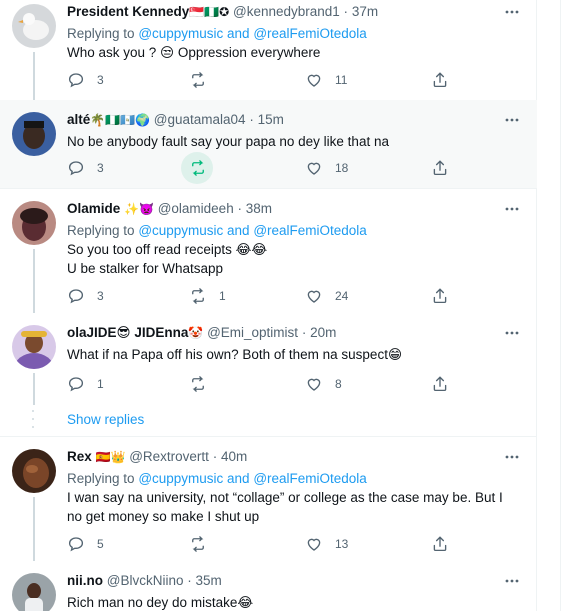 This screenshot has height=611, width=566. Describe the element at coordinates (222, 296) in the screenshot. I see `retweet-count: 1` at that location.